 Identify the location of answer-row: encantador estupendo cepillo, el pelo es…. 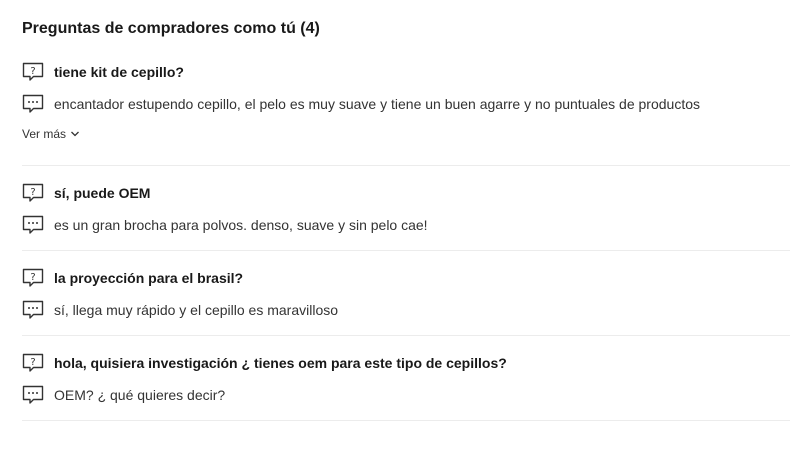
(361, 104).